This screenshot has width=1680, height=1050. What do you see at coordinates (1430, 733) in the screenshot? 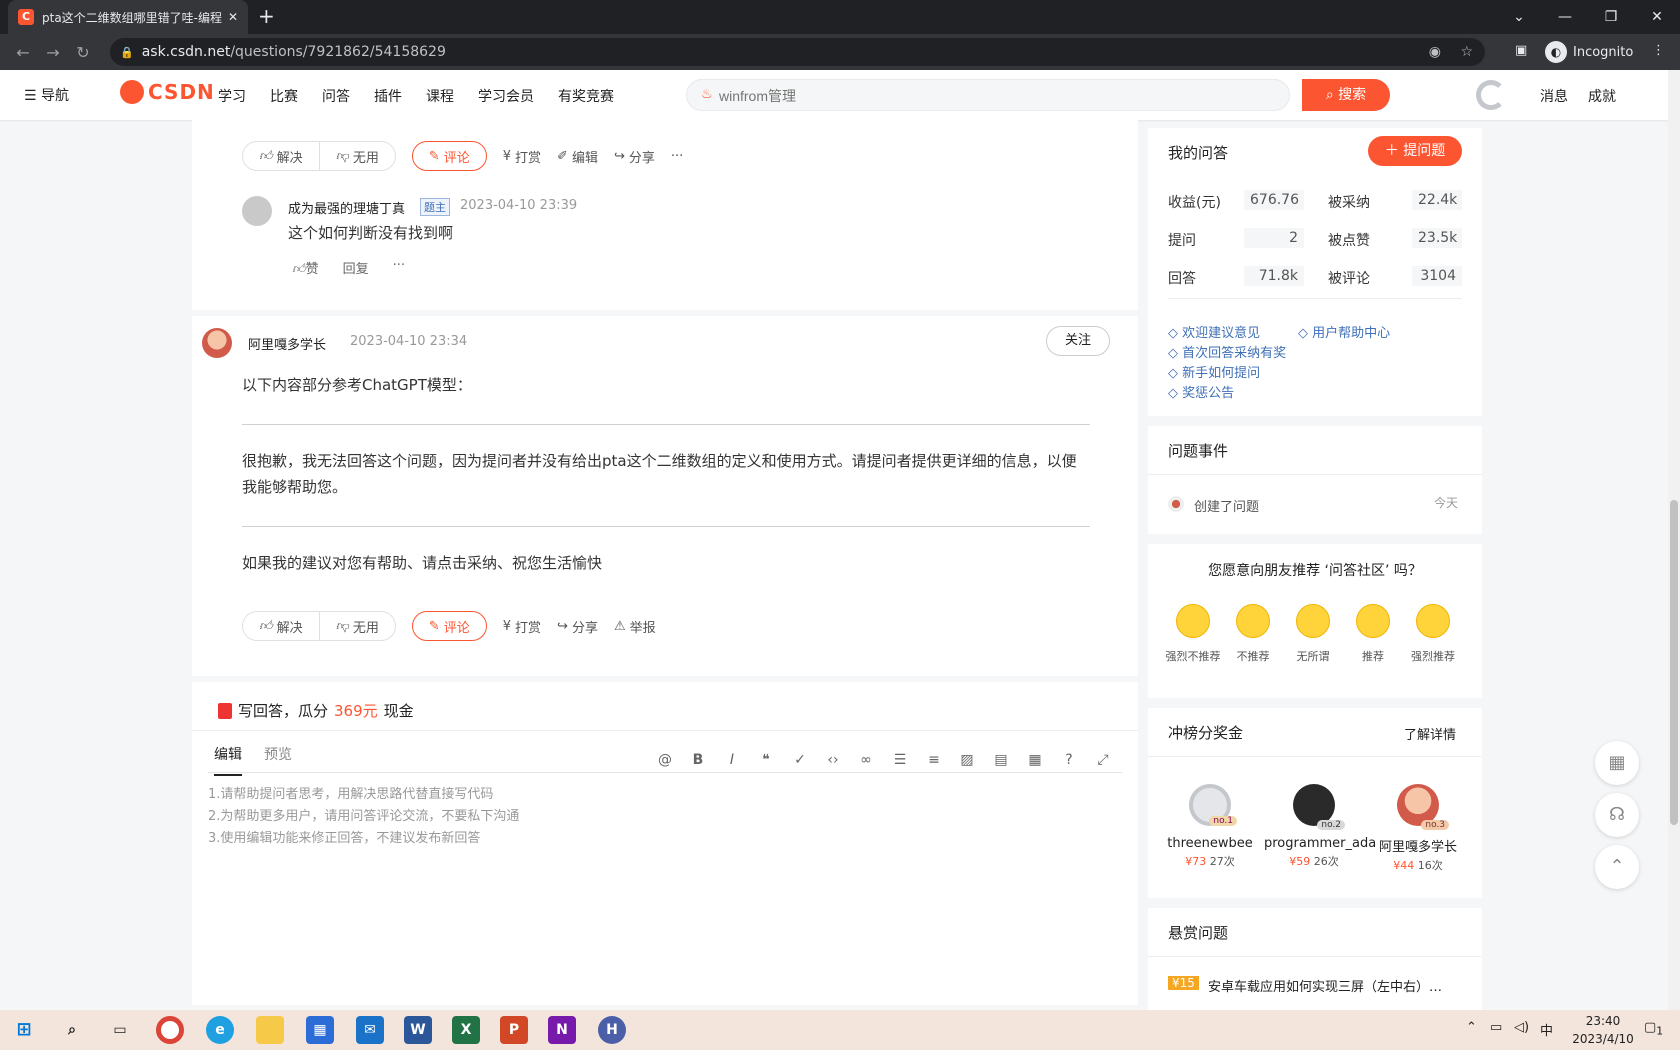
I see `ranking-more-link: 了解详情` at bounding box center [1430, 733].